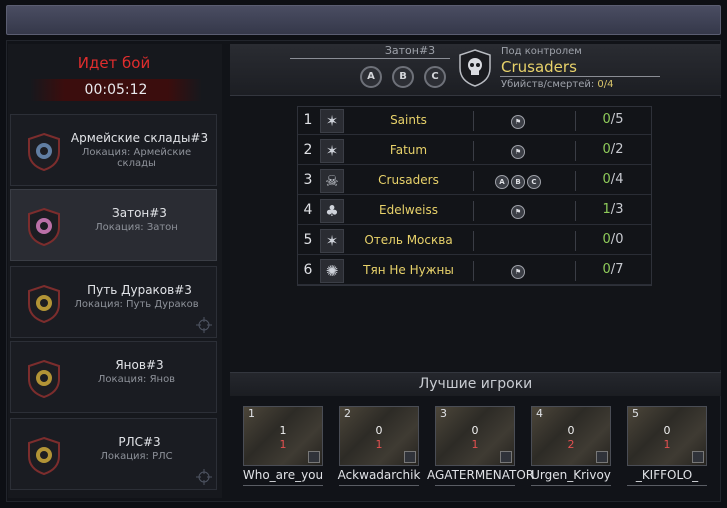  I want to click on player-rank: 1, so click(251, 413).